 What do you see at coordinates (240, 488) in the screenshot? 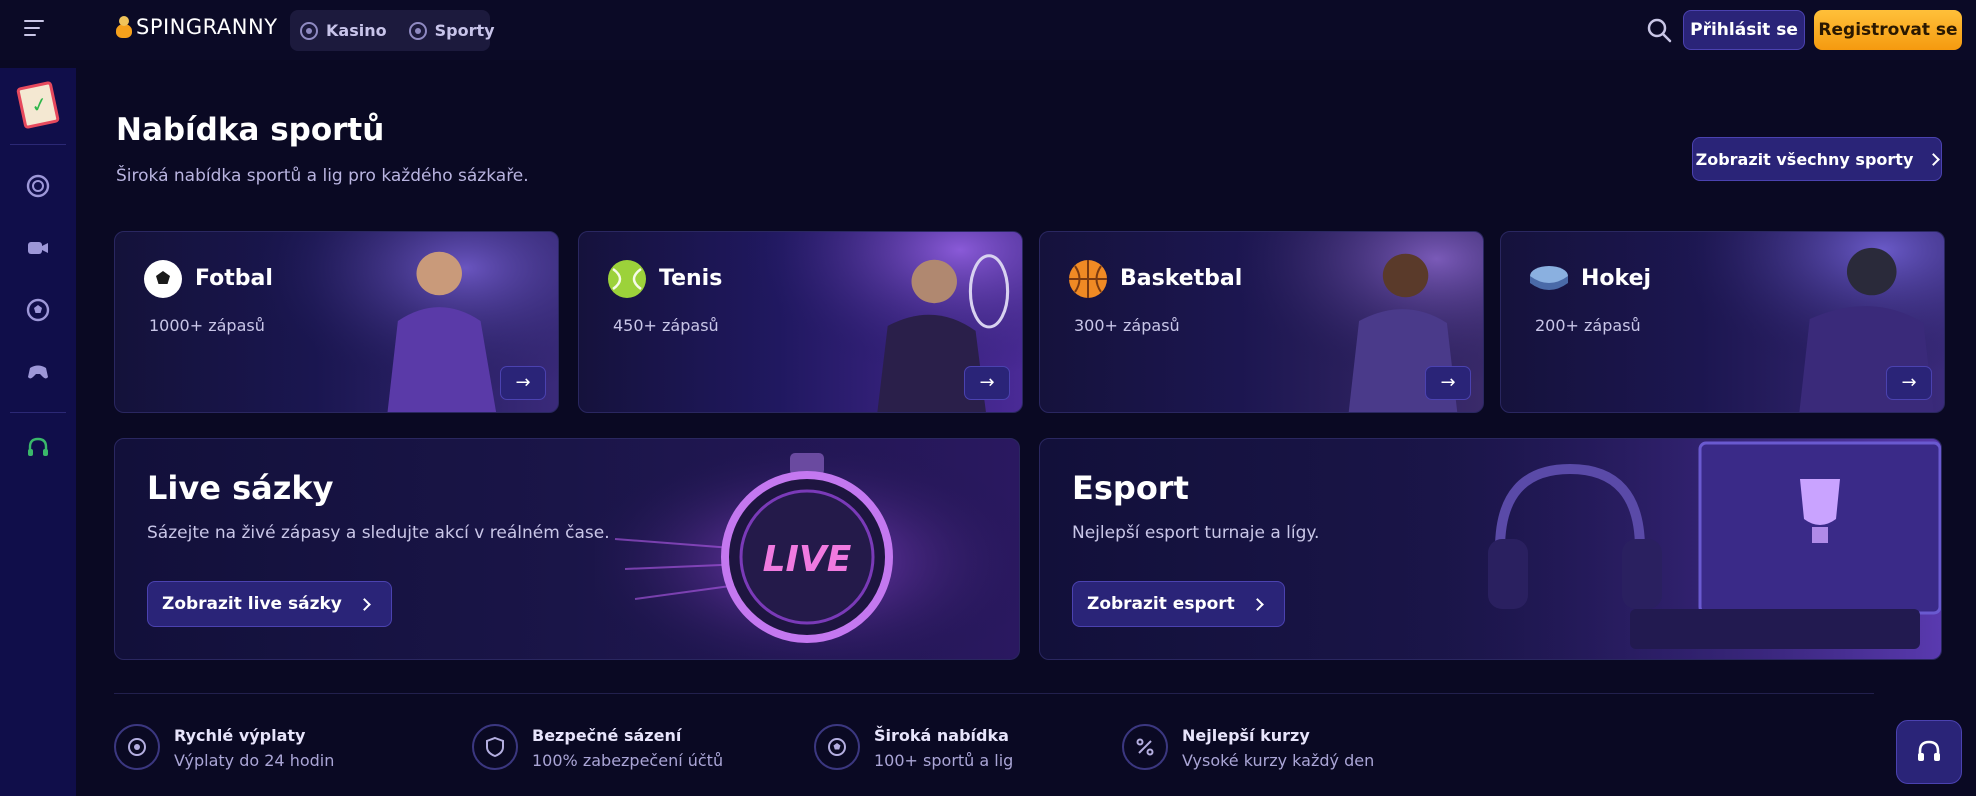
I see `live-bets-title: Live sázky` at bounding box center [240, 488].